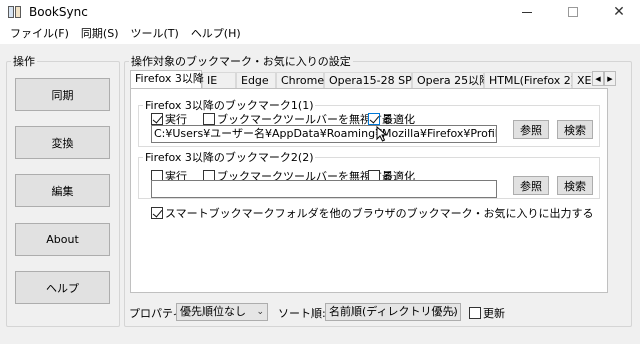  What do you see at coordinates (62, 94) in the screenshot?
I see `sync-button: 同期` at bounding box center [62, 94].